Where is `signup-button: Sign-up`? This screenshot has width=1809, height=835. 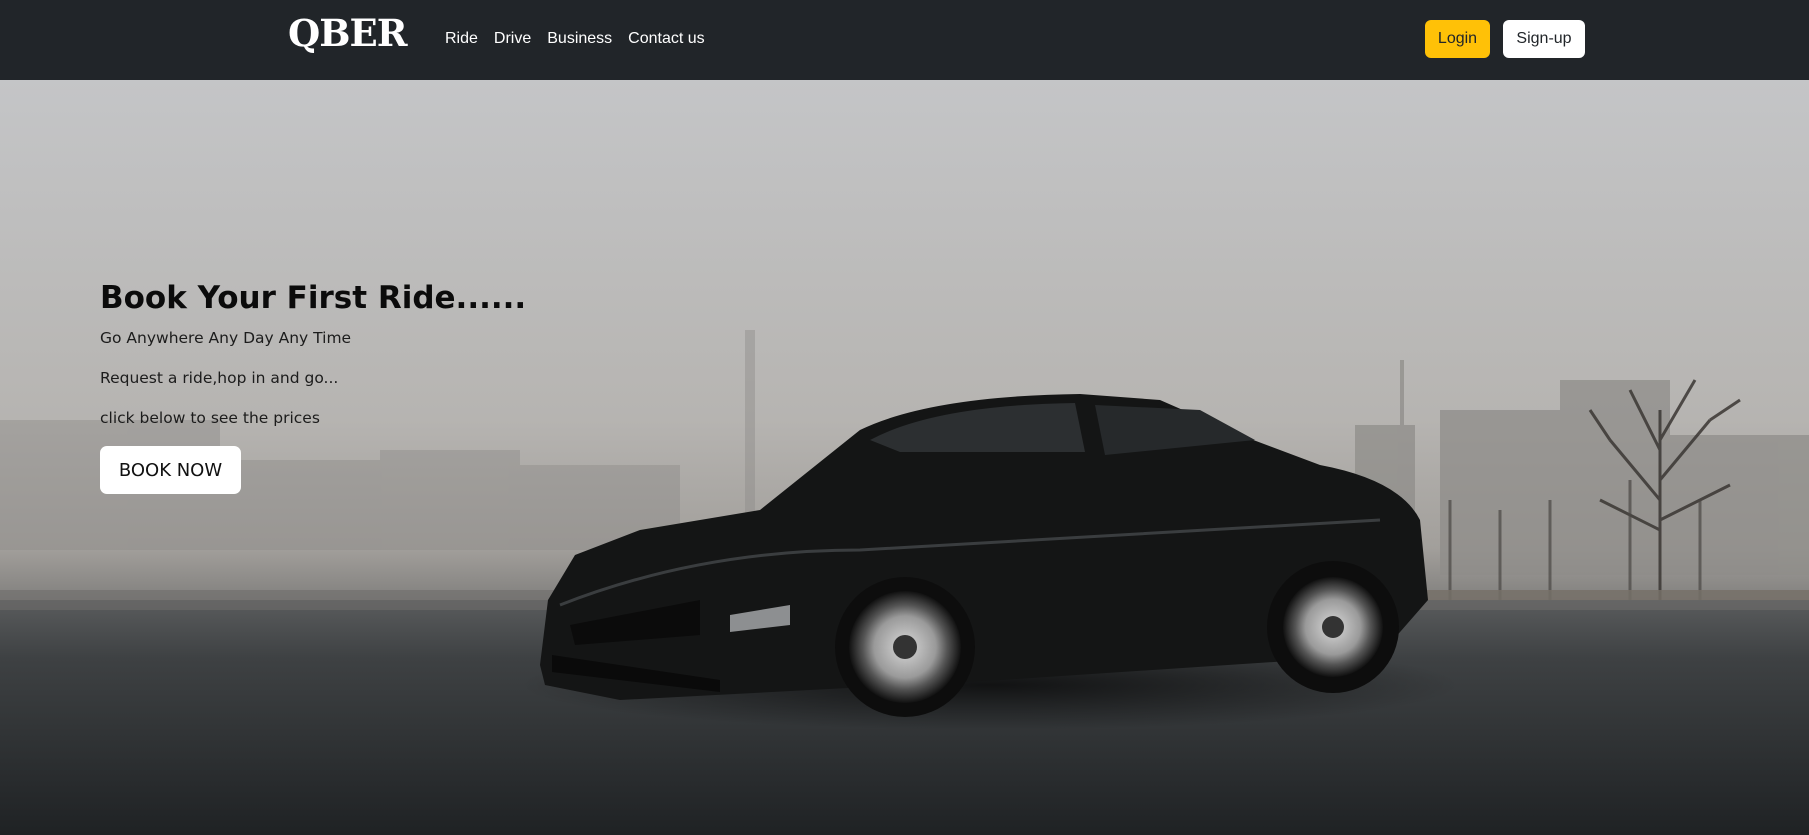
signup-button: Sign-up is located at coordinates (1544, 39).